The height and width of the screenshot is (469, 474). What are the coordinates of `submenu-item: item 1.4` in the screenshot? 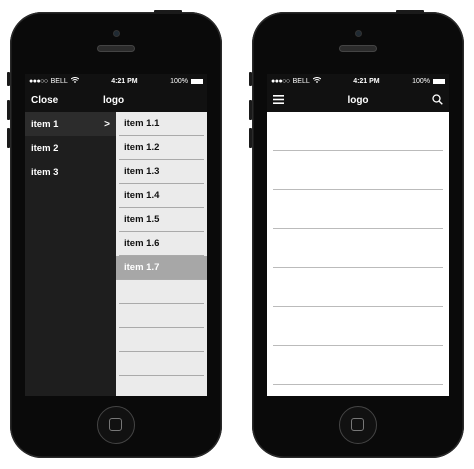 It's located at (161, 196).